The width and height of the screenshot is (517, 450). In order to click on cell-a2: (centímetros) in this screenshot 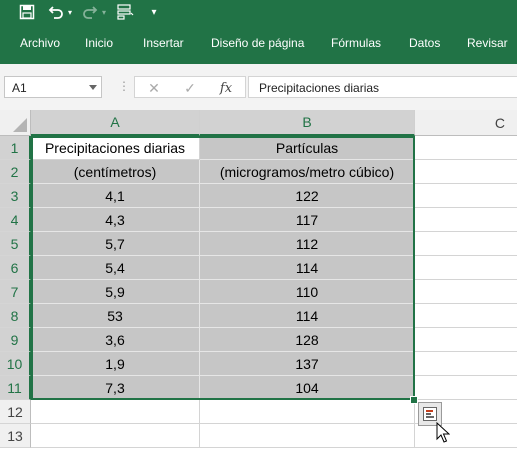, I will do `click(115, 172)`.